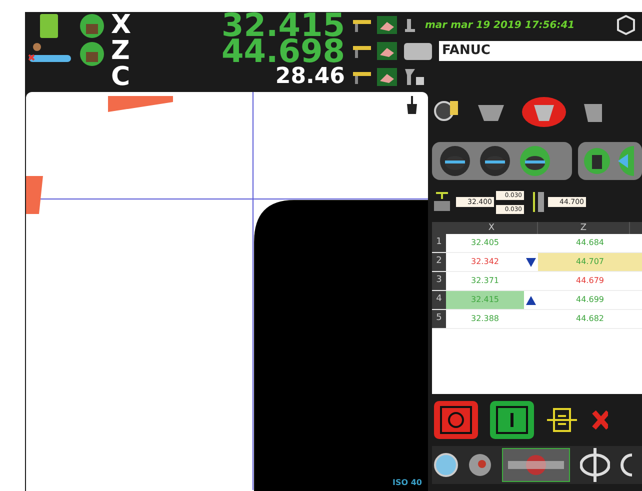  Describe the element at coordinates (626, 25) in the screenshot. I see `cube-icon` at that location.